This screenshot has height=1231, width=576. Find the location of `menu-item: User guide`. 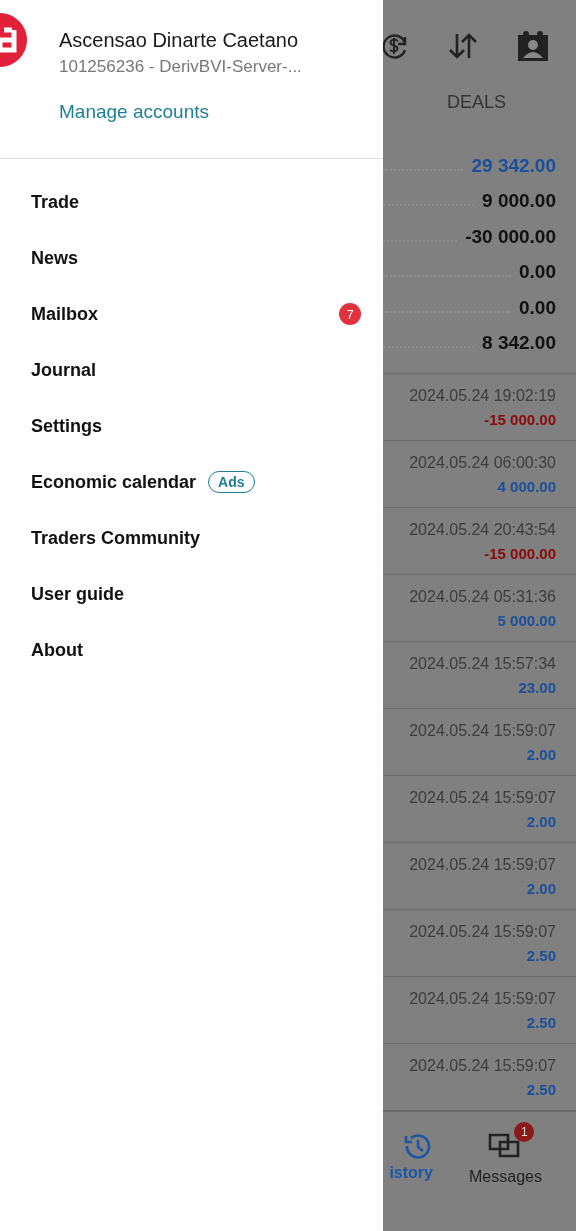

menu-item: User guide is located at coordinates (78, 594).